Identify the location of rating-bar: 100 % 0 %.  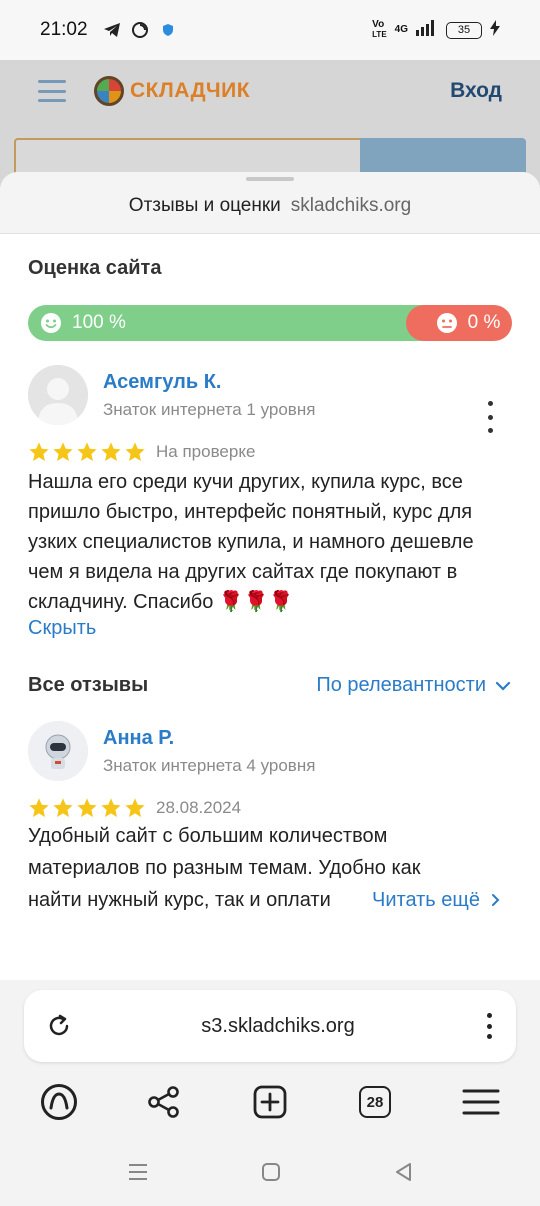
(270, 323).